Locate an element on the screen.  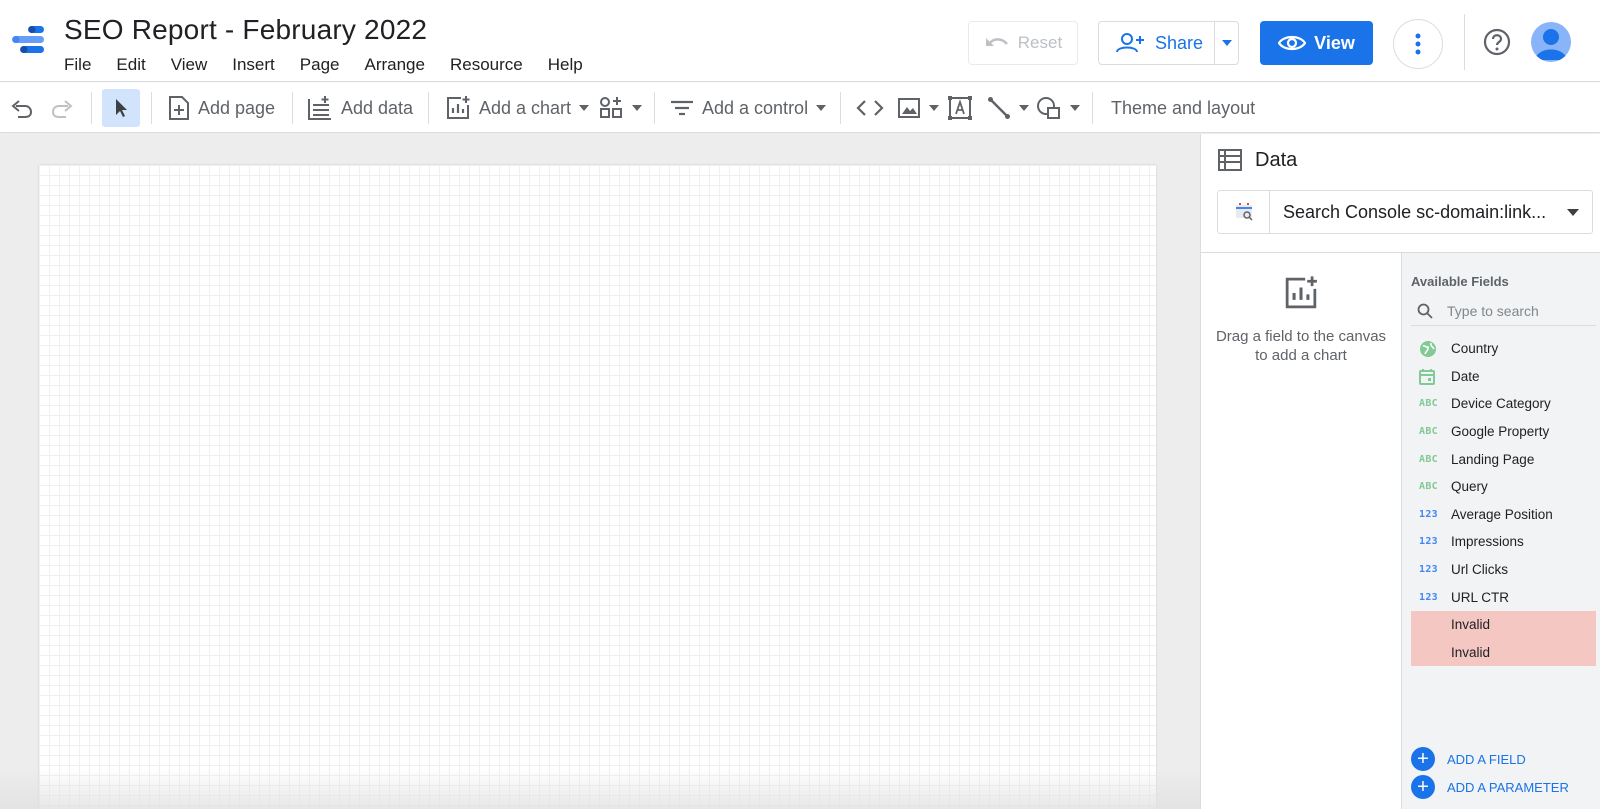
line-tool-button is located at coordinates (1008, 108).